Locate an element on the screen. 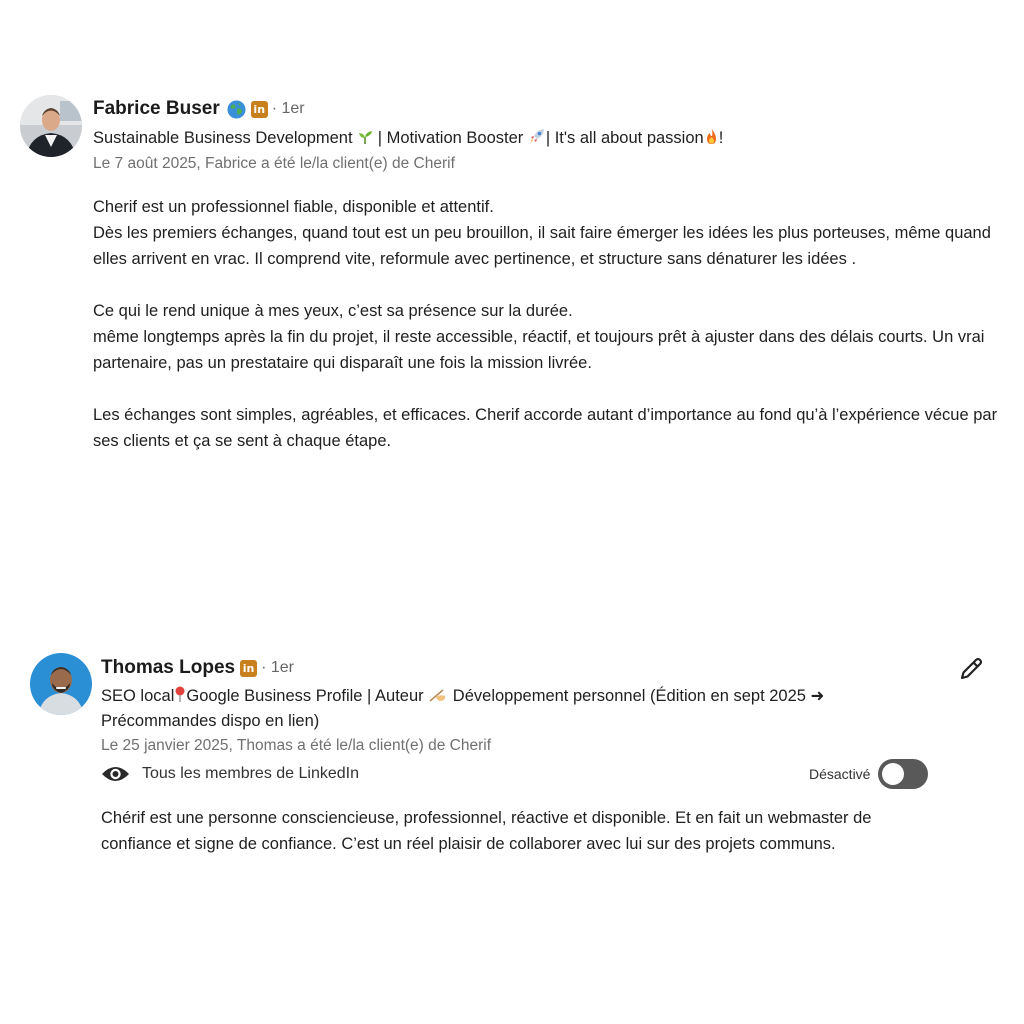 This screenshot has width=1024, height=1024. edit-recommendation-button is located at coordinates (971, 669).